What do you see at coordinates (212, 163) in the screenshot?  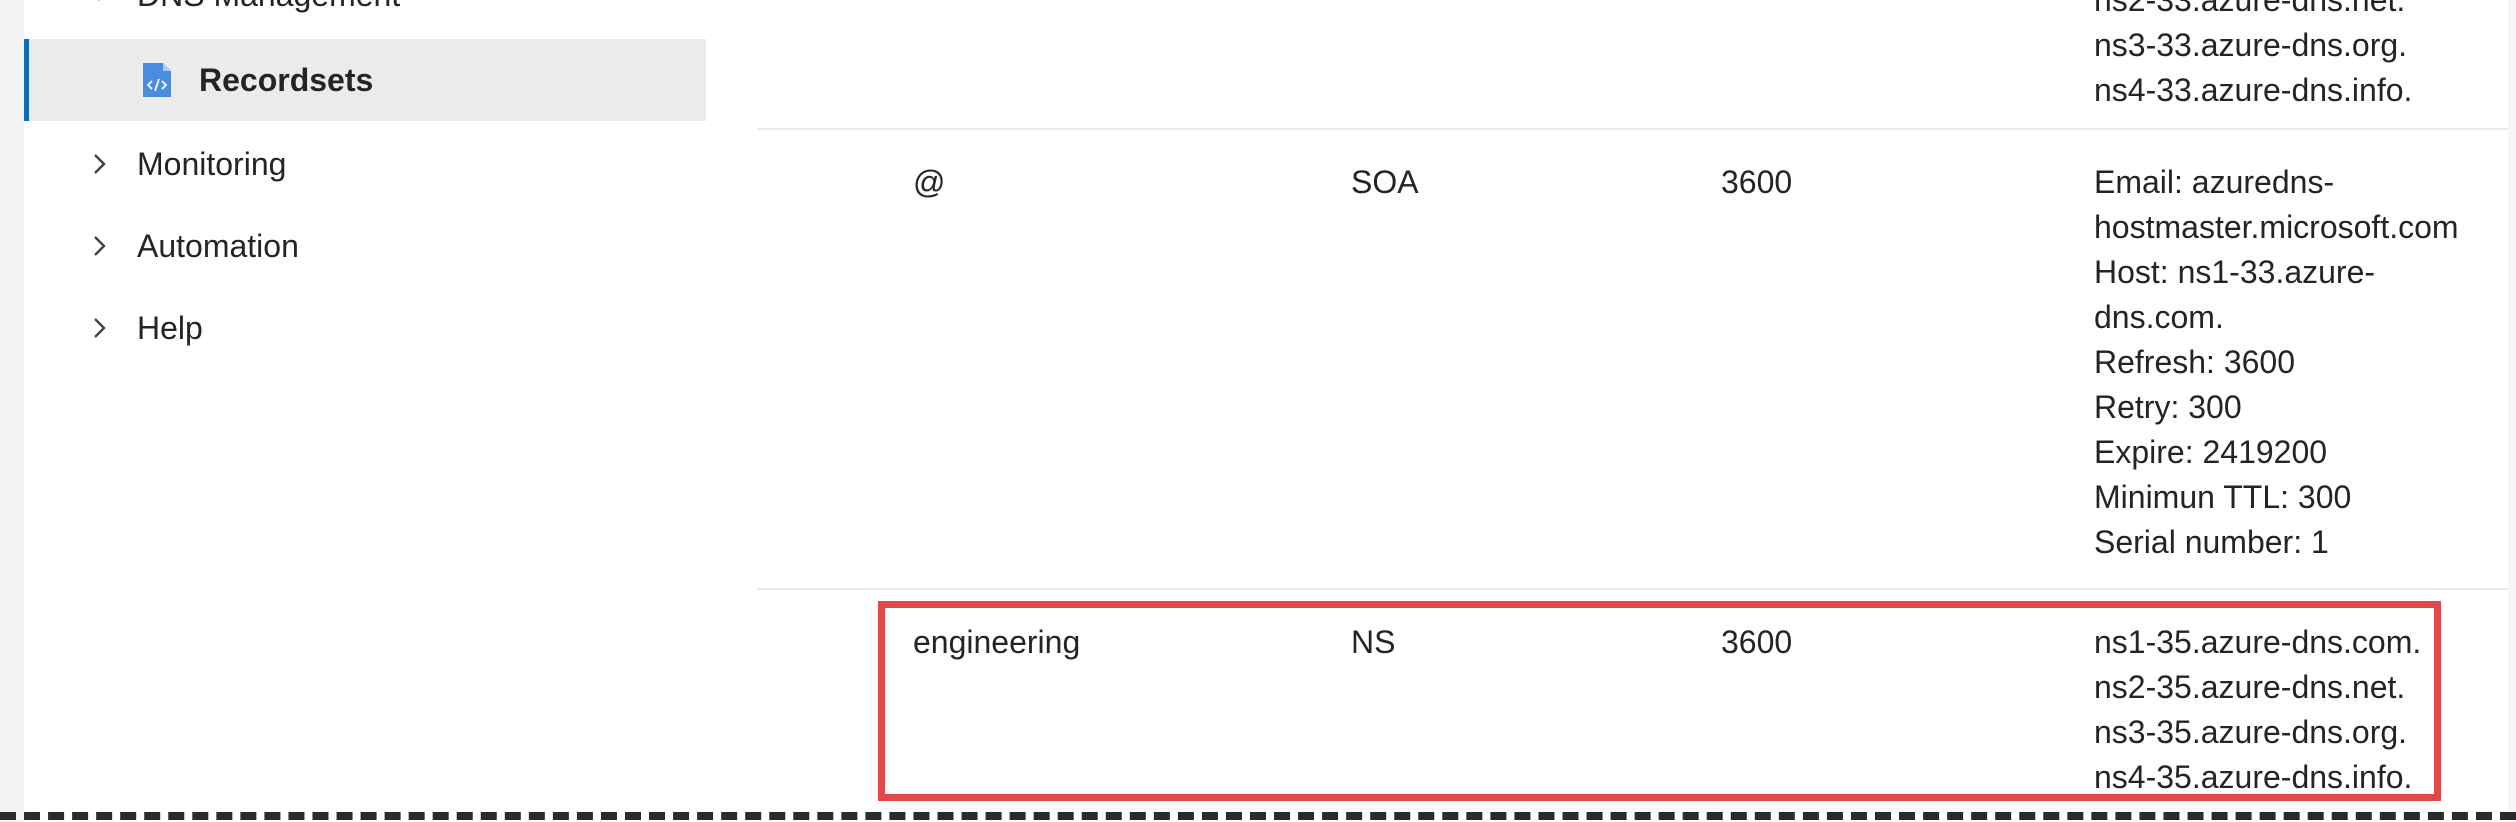 I see `sidebar-item-label: Monitoring` at bounding box center [212, 163].